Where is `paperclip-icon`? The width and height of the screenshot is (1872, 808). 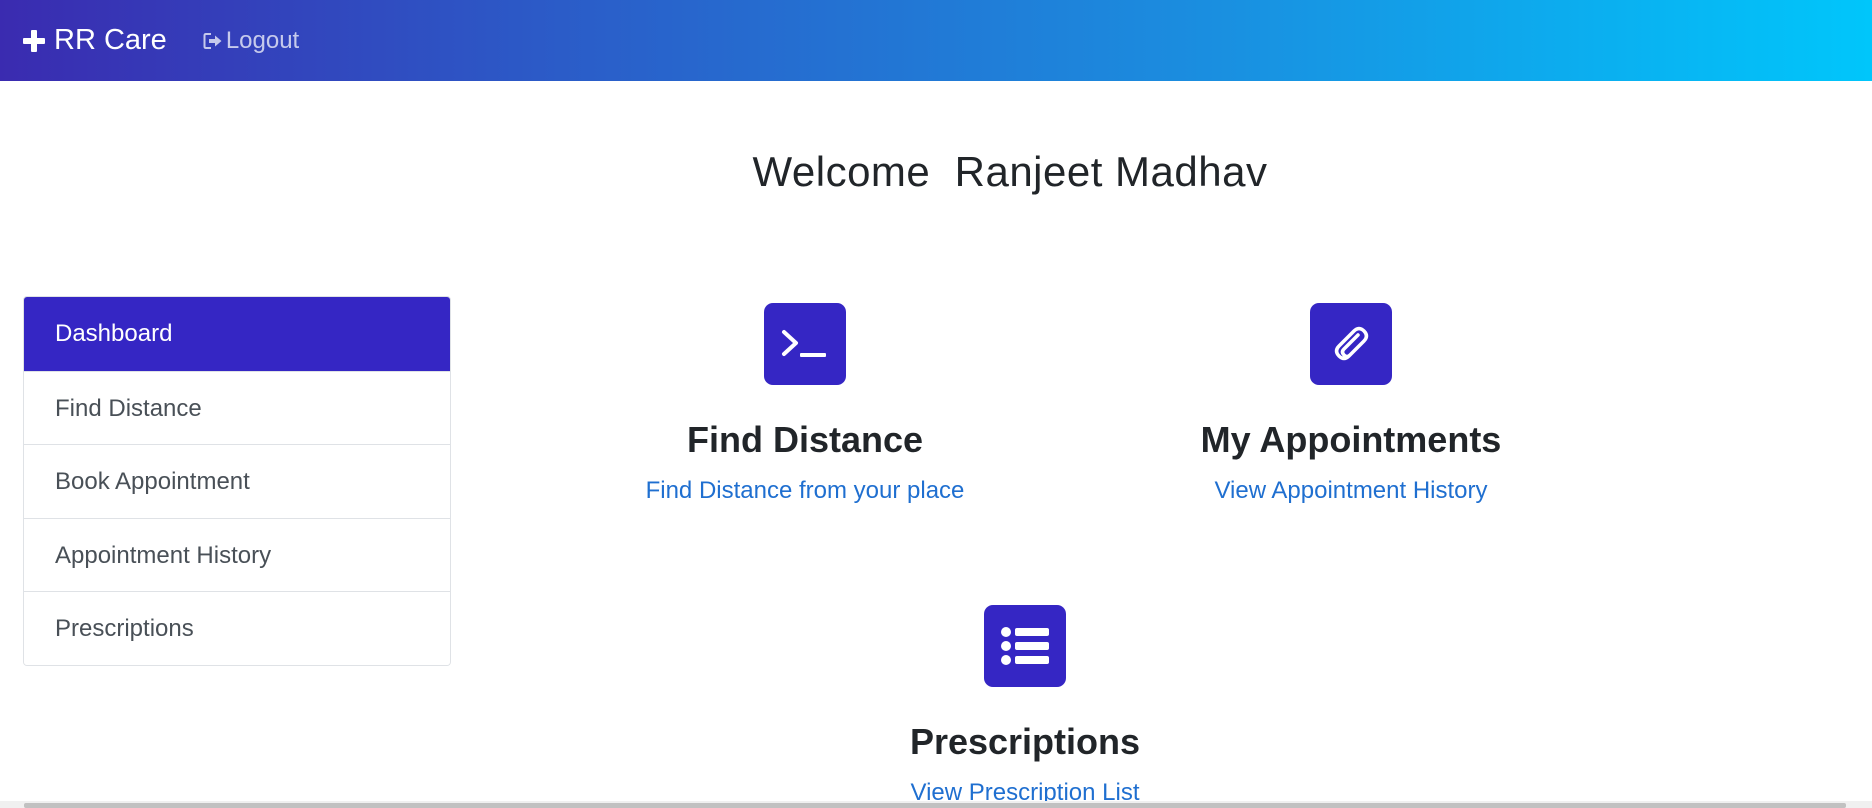
paperclip-icon is located at coordinates (1351, 343).